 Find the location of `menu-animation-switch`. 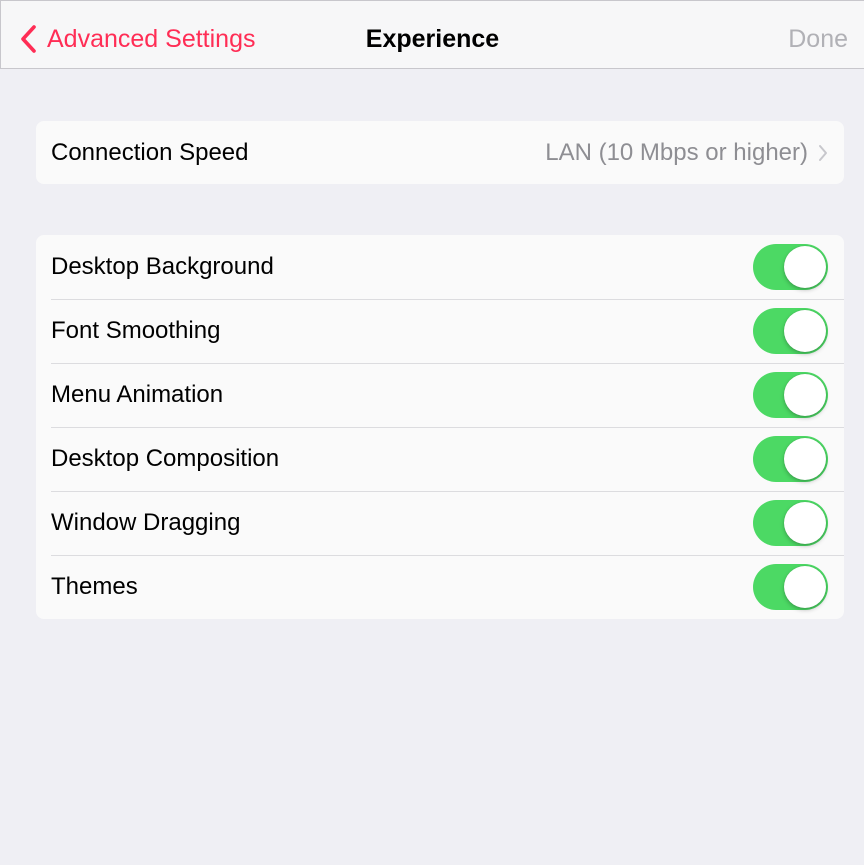

menu-animation-switch is located at coordinates (790, 395).